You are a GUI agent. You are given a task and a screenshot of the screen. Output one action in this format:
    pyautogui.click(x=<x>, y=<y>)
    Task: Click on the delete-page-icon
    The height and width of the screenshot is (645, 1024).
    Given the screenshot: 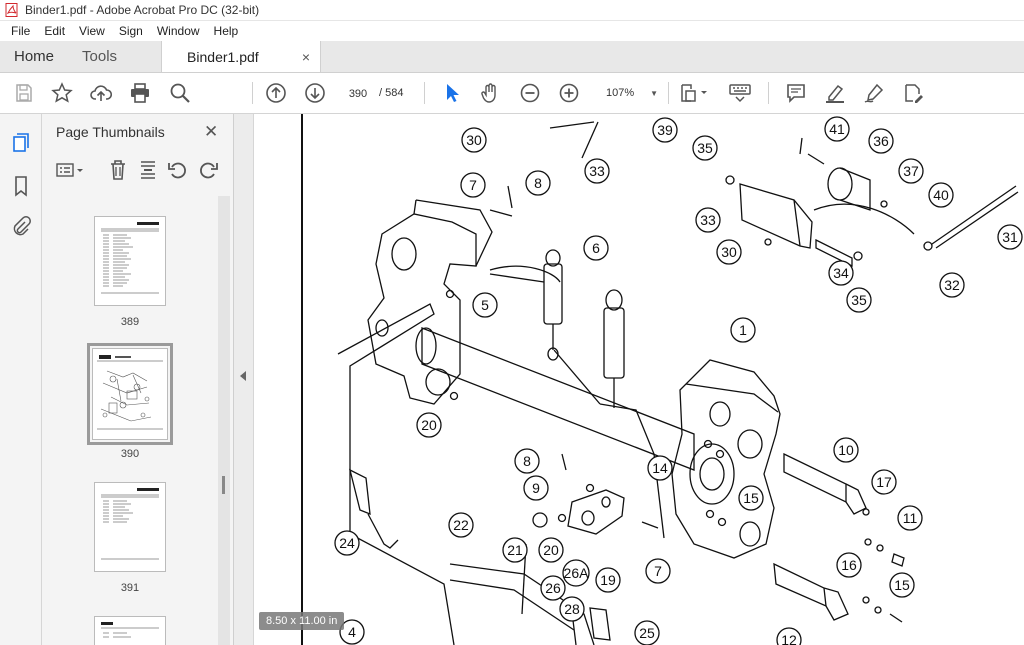 What is the action you would take?
    pyautogui.click(x=118, y=170)
    